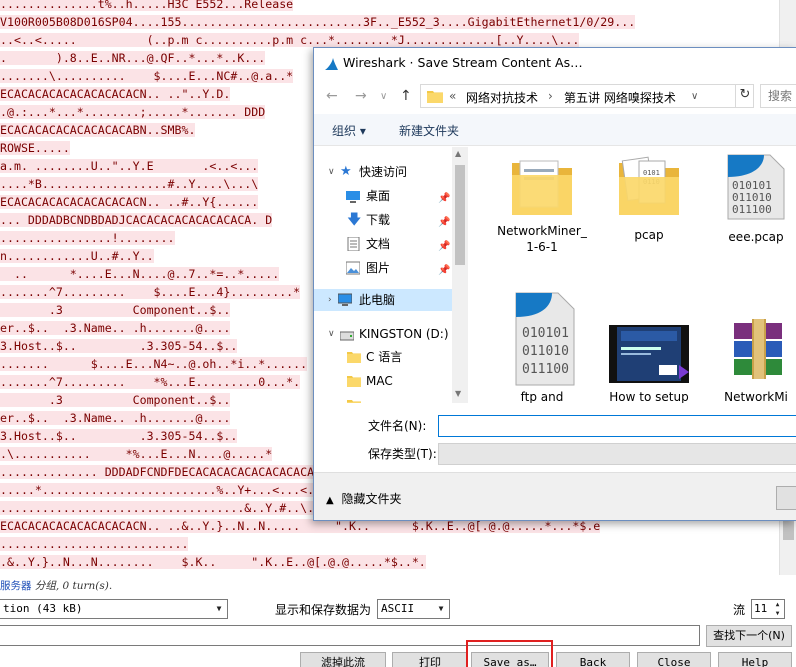  Describe the element at coordinates (345, 299) in the screenshot. I see `computer-icon` at that location.